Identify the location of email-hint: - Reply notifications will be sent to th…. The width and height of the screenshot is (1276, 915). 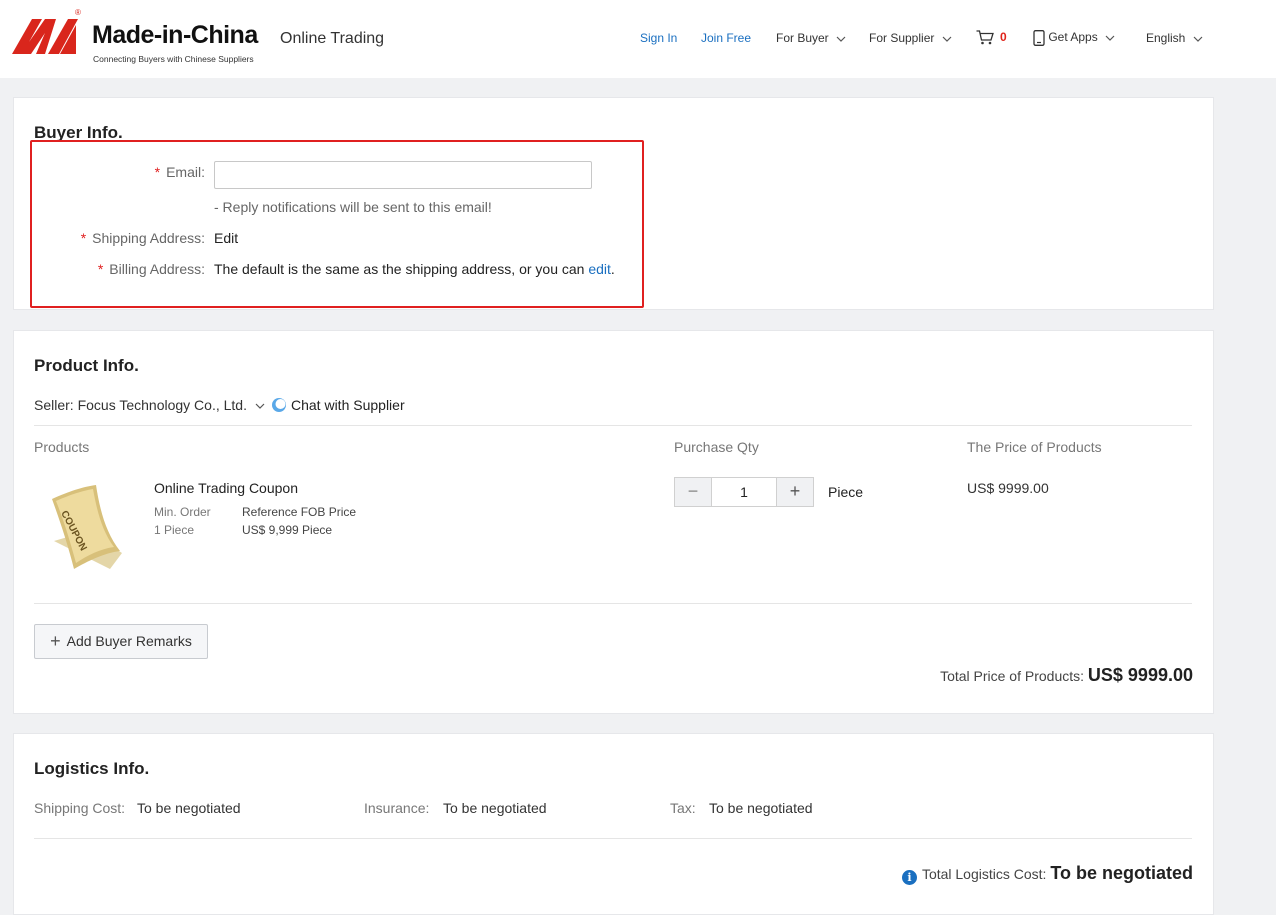
(353, 207).